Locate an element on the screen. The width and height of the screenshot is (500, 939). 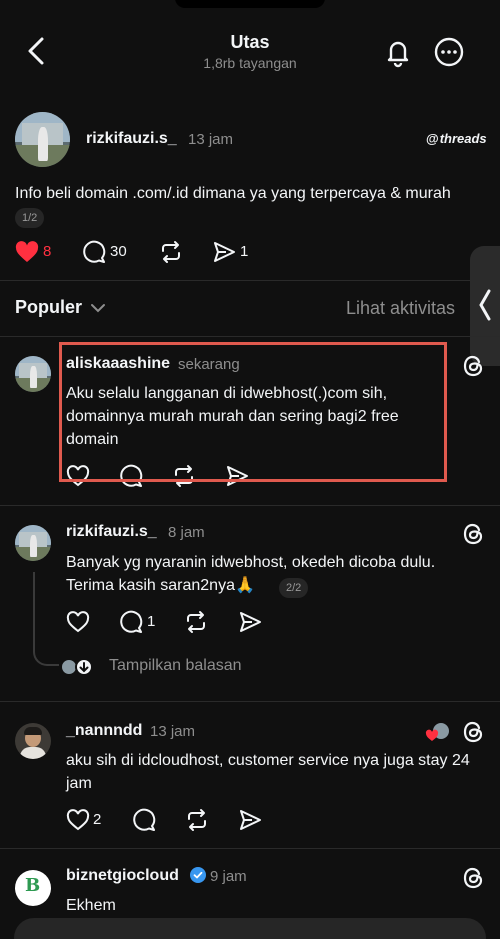
reply-time: 8 jam is located at coordinates (186, 532).